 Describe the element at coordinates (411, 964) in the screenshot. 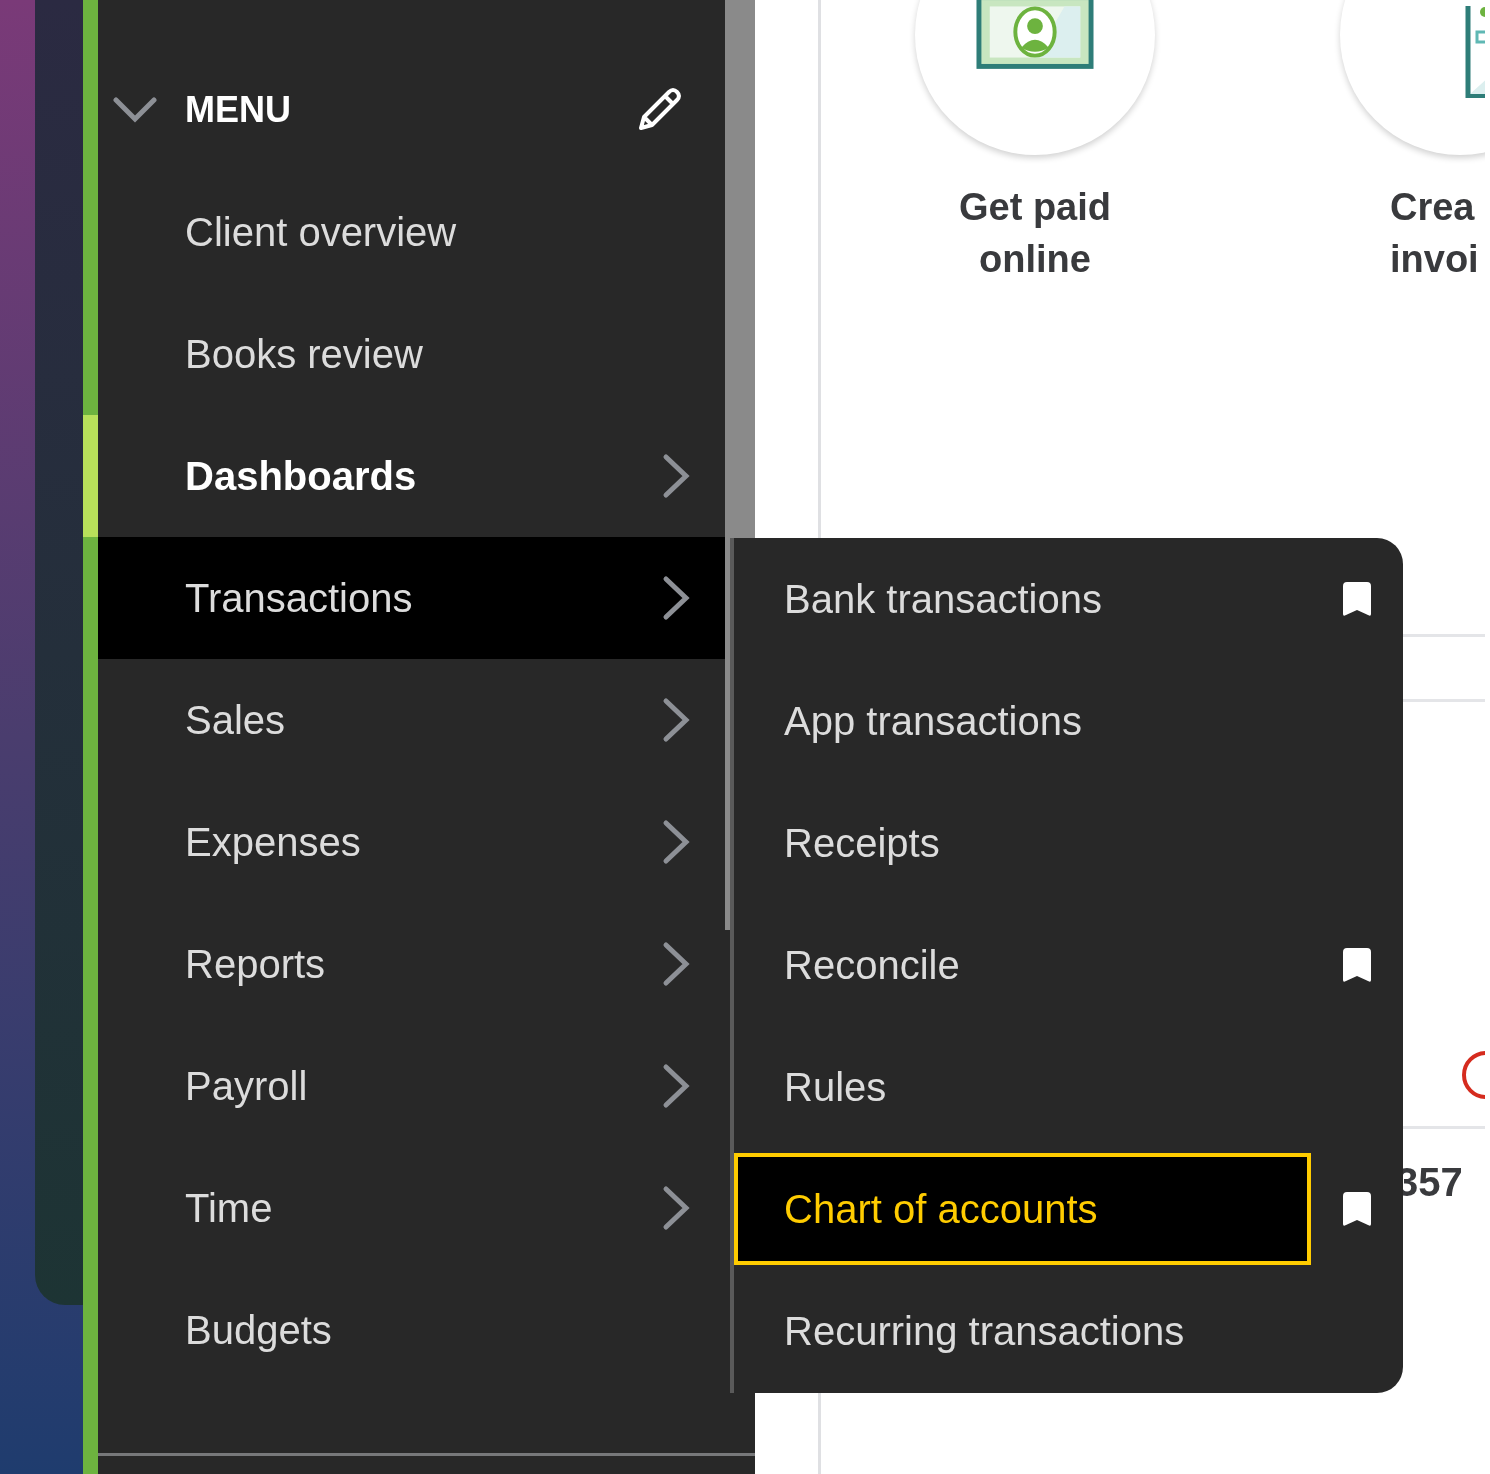

I see `nav-item: Reports` at that location.